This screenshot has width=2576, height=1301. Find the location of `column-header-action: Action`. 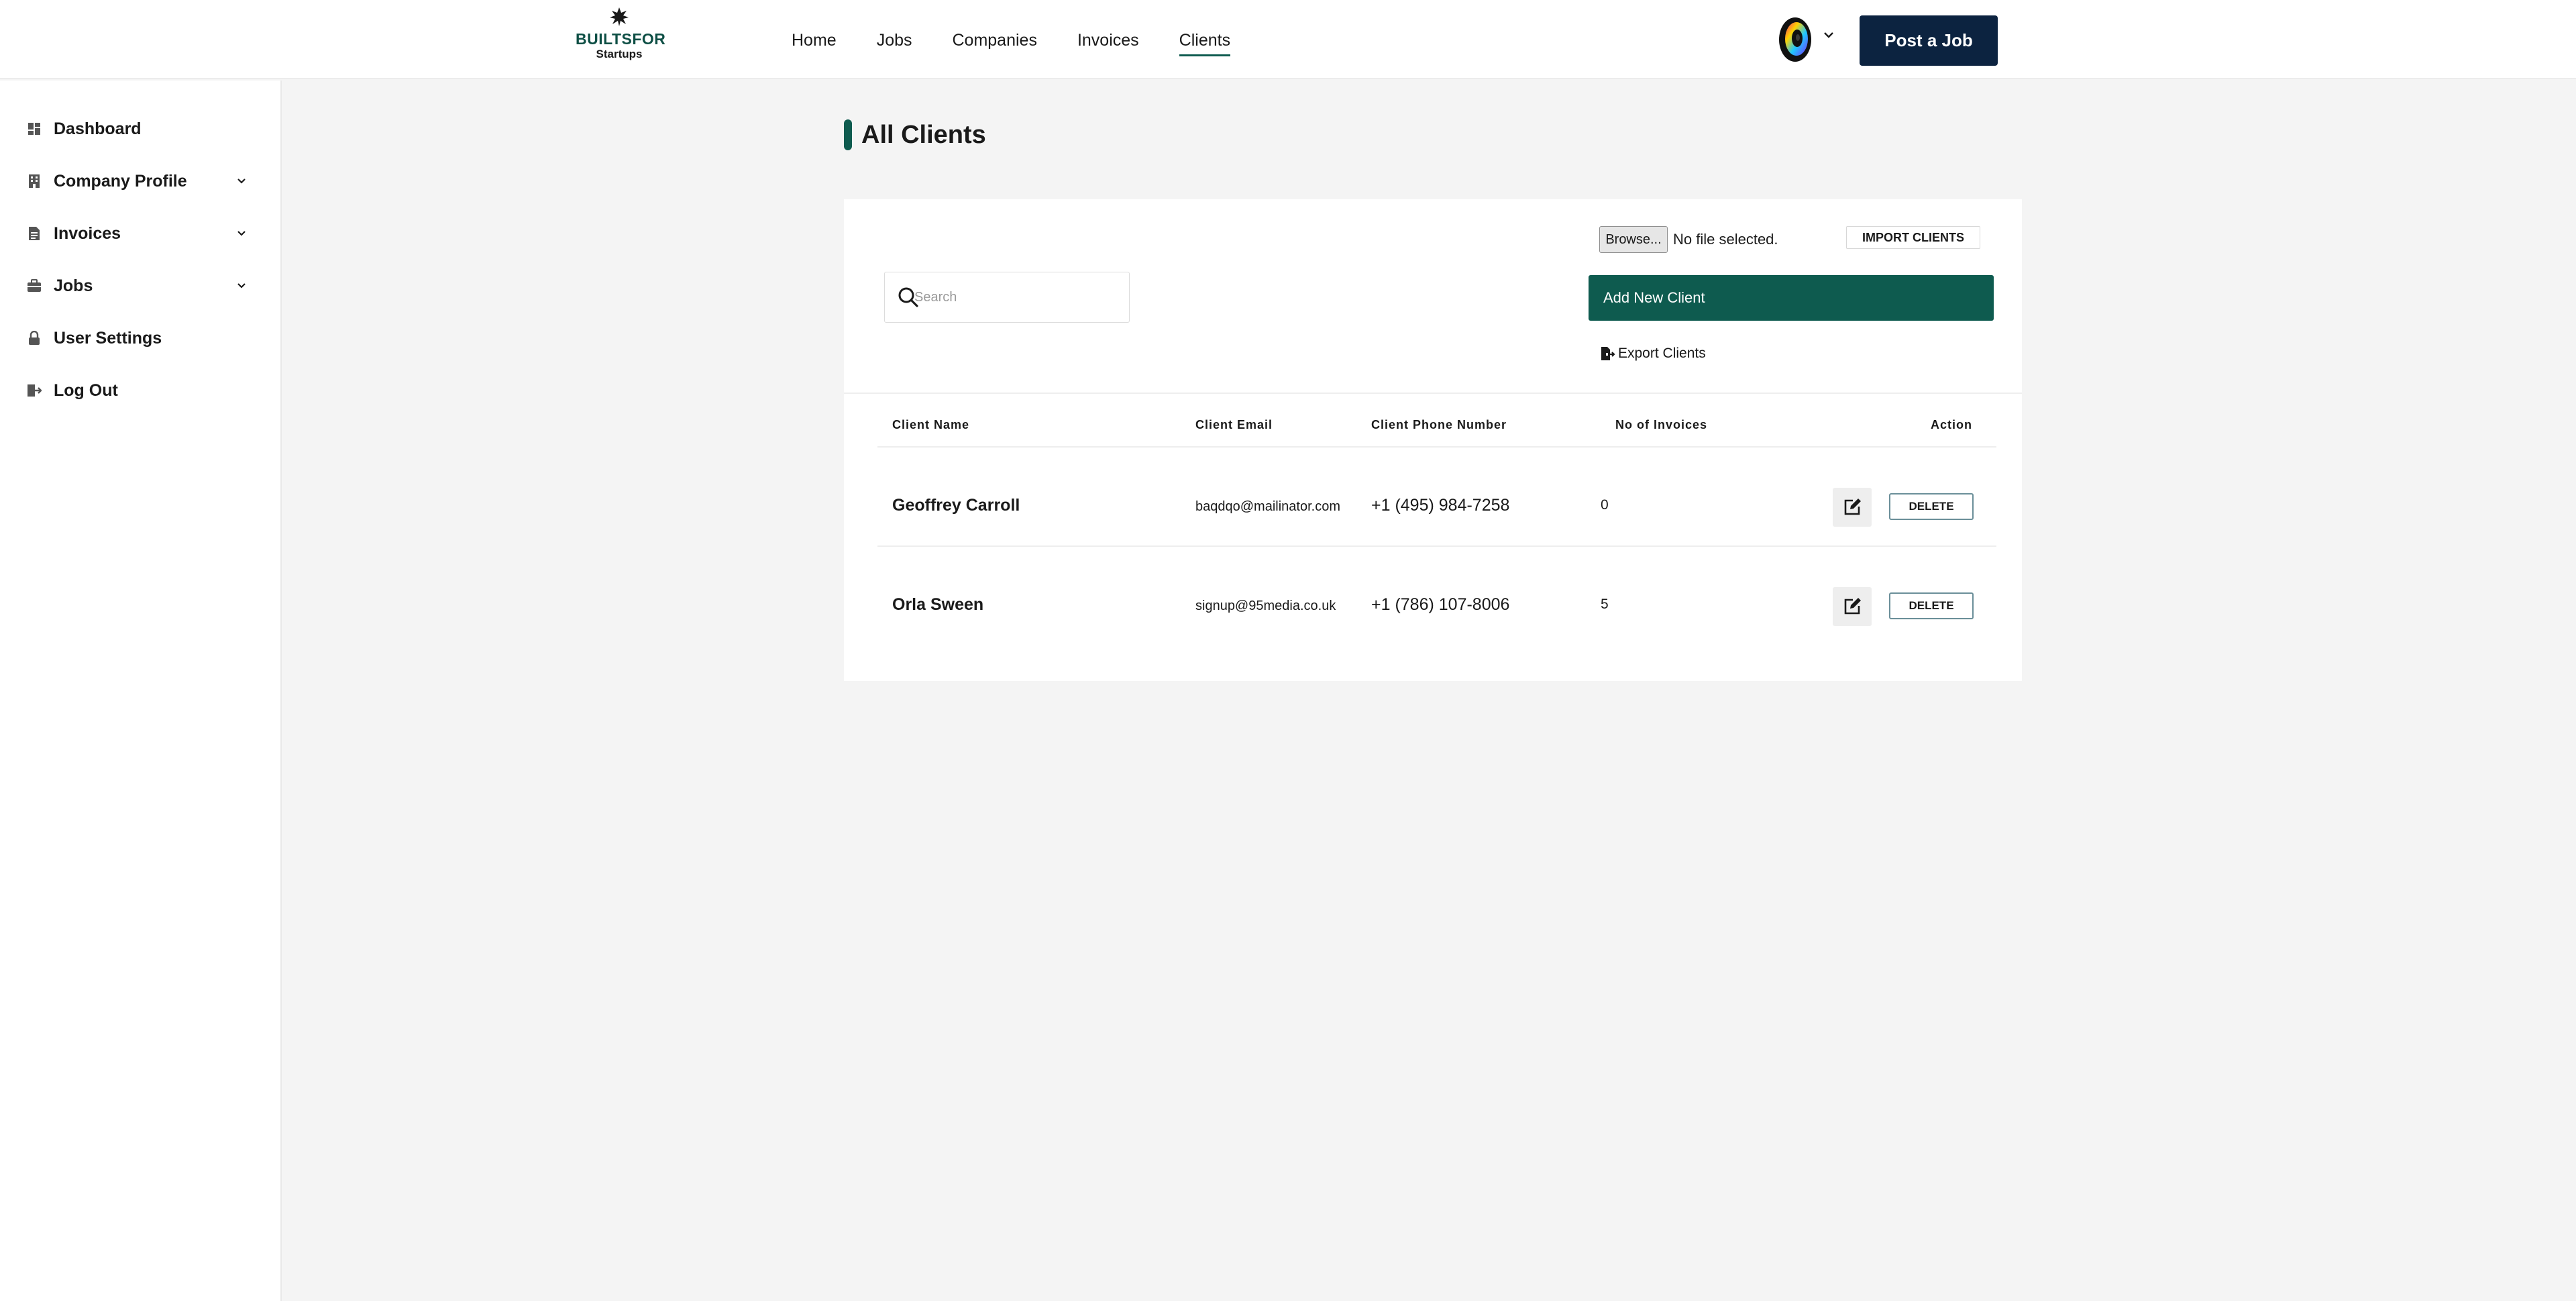

column-header-action: Action is located at coordinates (1951, 424).